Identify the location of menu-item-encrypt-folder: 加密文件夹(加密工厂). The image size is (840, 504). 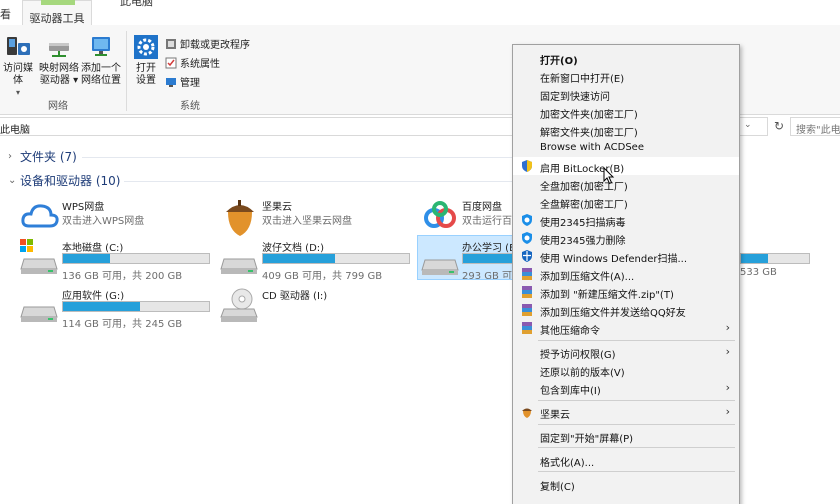
(626, 112).